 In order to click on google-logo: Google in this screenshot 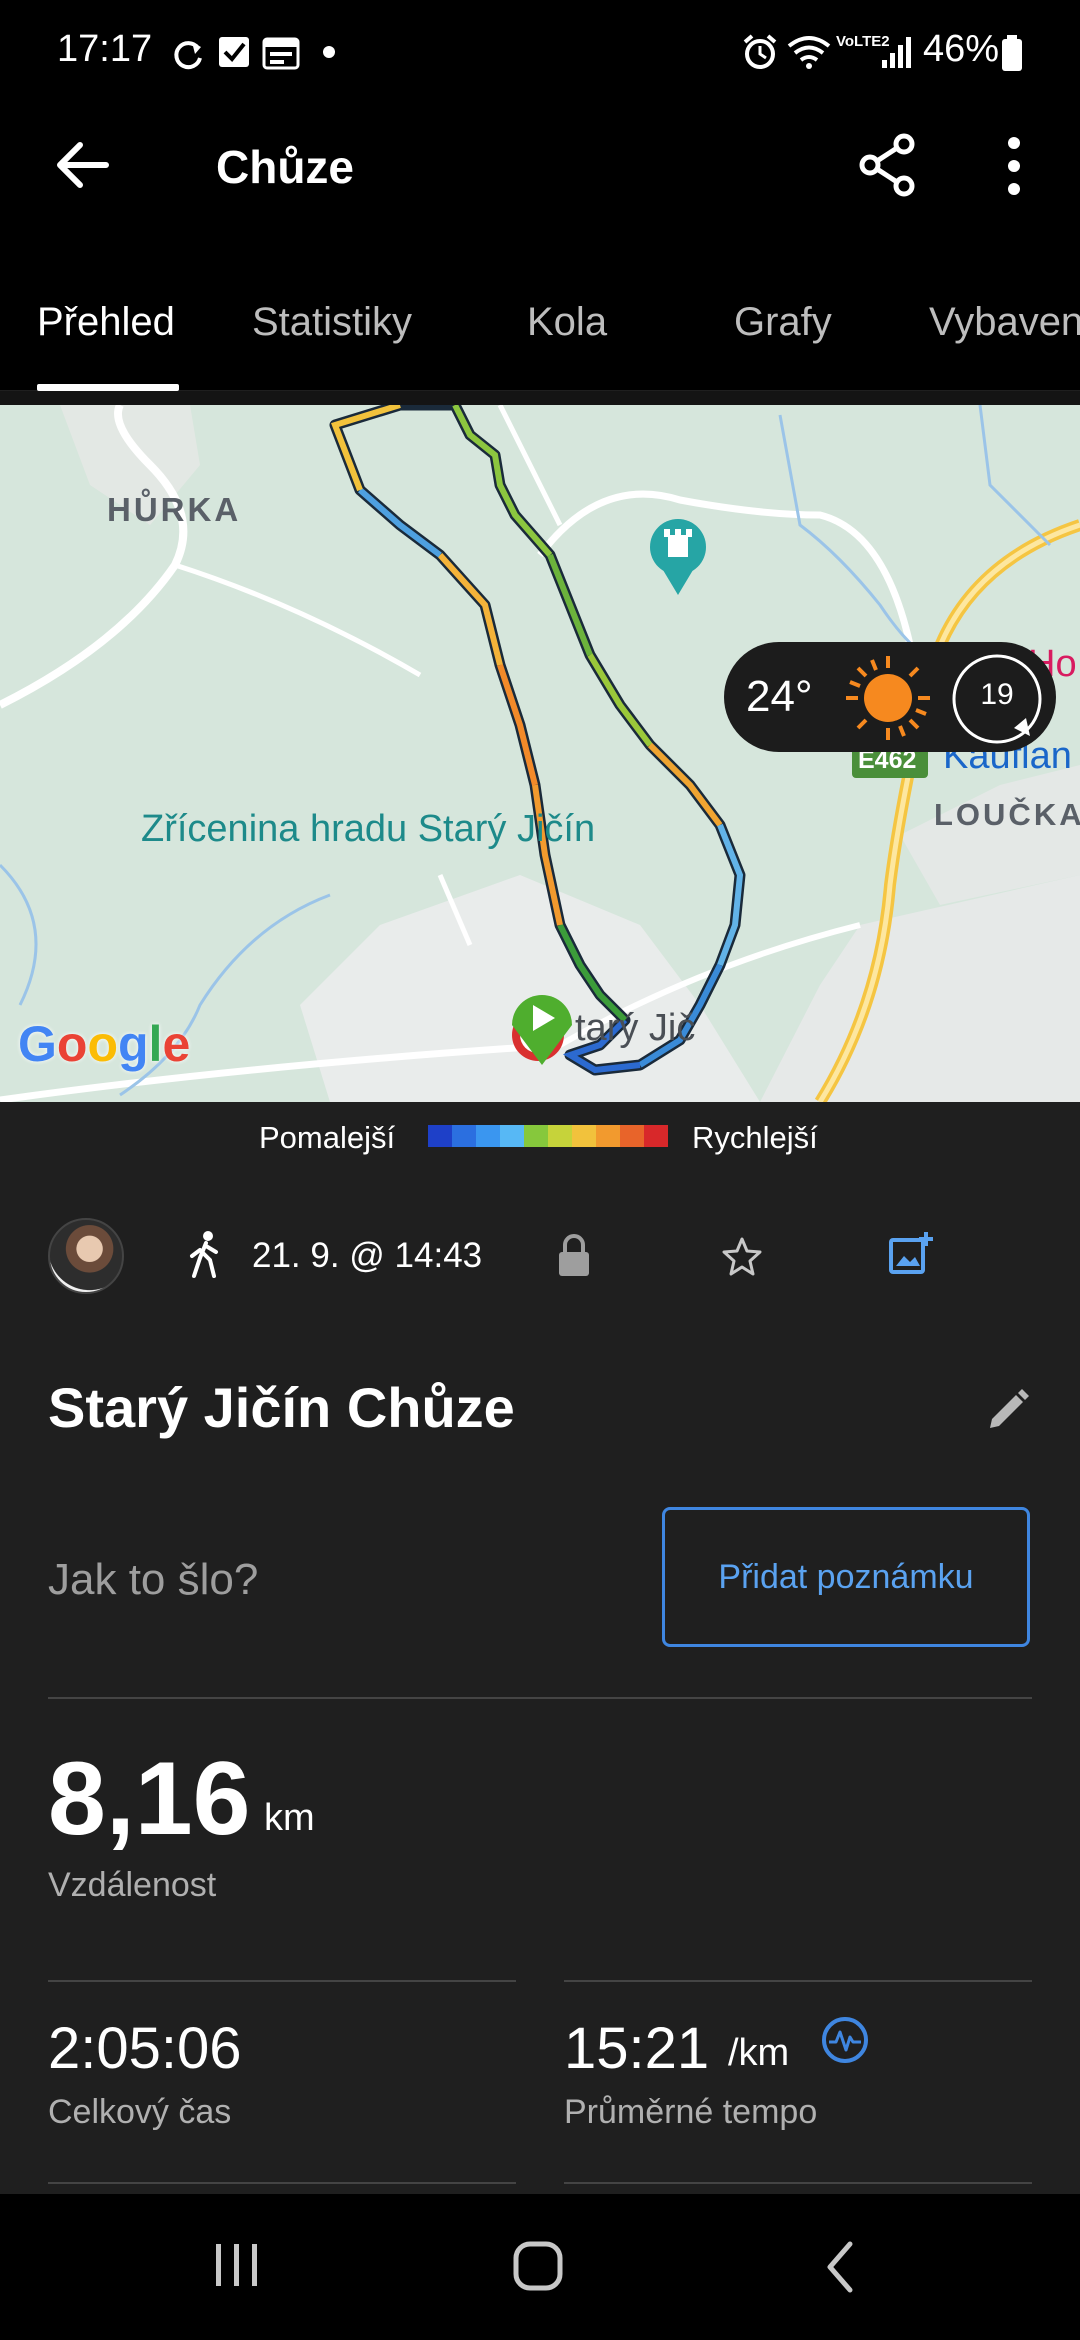, I will do `click(104, 1044)`.